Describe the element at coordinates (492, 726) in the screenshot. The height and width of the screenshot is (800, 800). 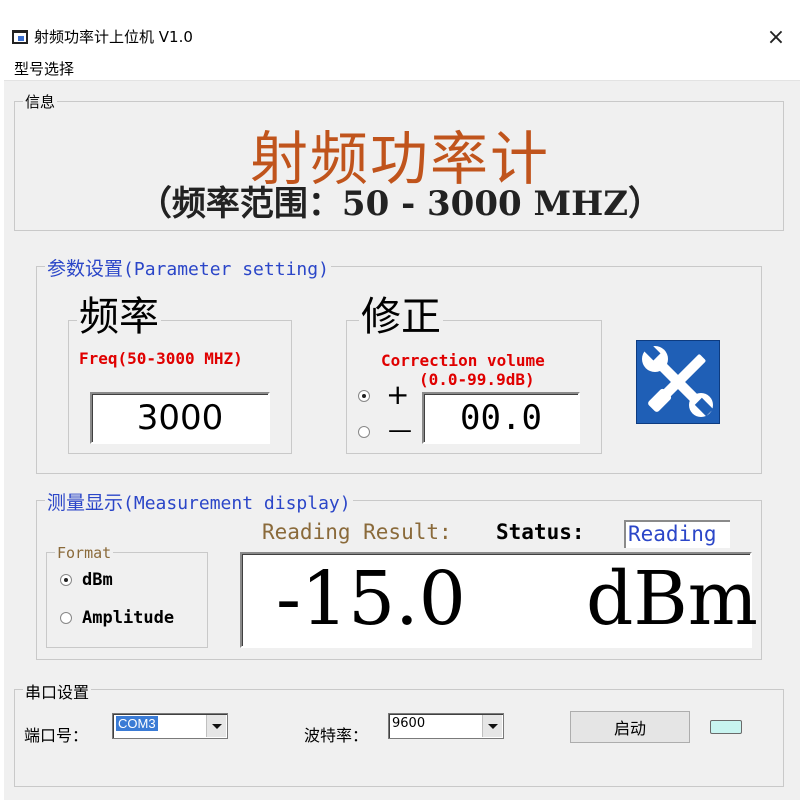
I see `baud-dropdown-icon` at that location.